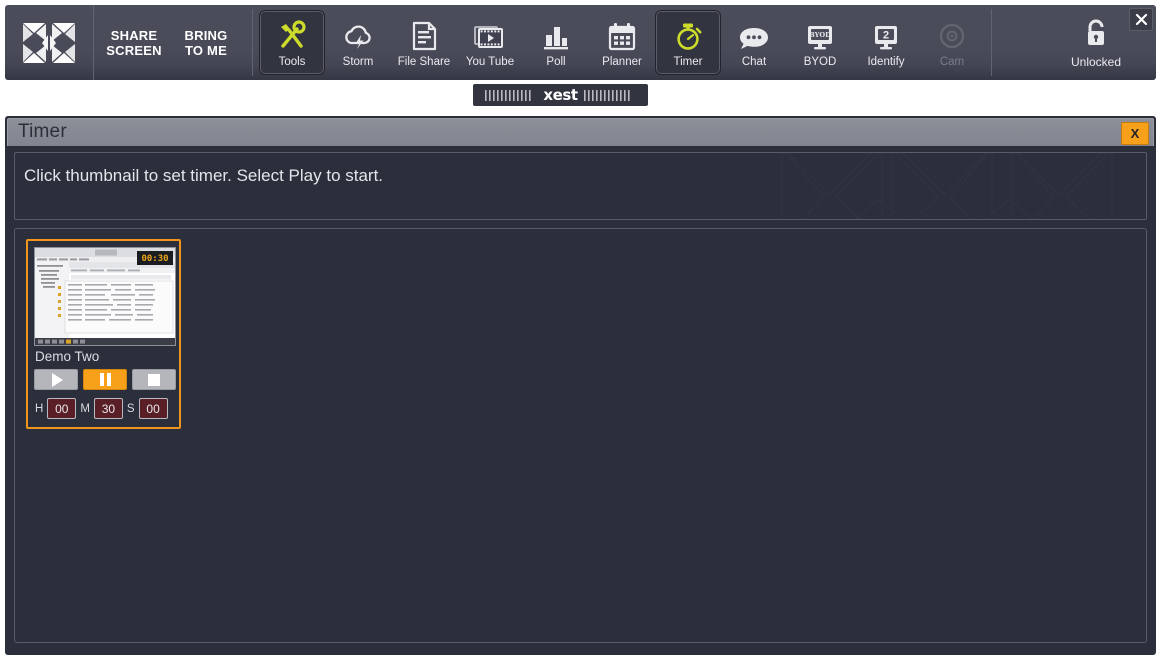 This screenshot has width=1161, height=660. Describe the element at coordinates (820, 61) in the screenshot. I see `toolbar-item-byod-label: BYOD` at that location.